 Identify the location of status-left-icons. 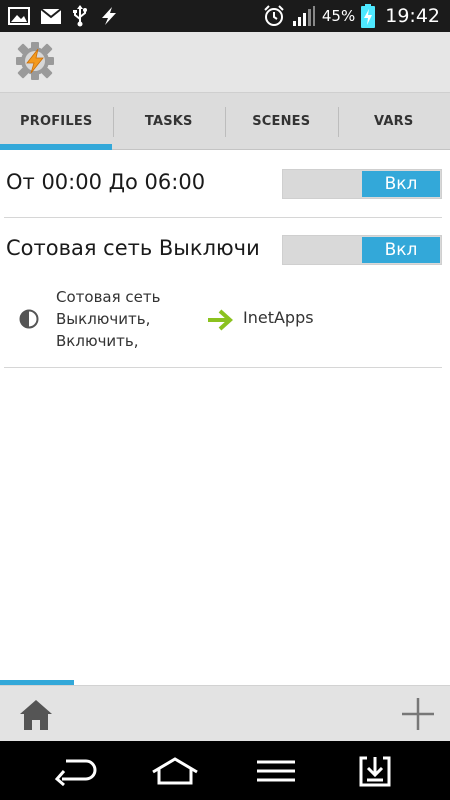
(64, 16).